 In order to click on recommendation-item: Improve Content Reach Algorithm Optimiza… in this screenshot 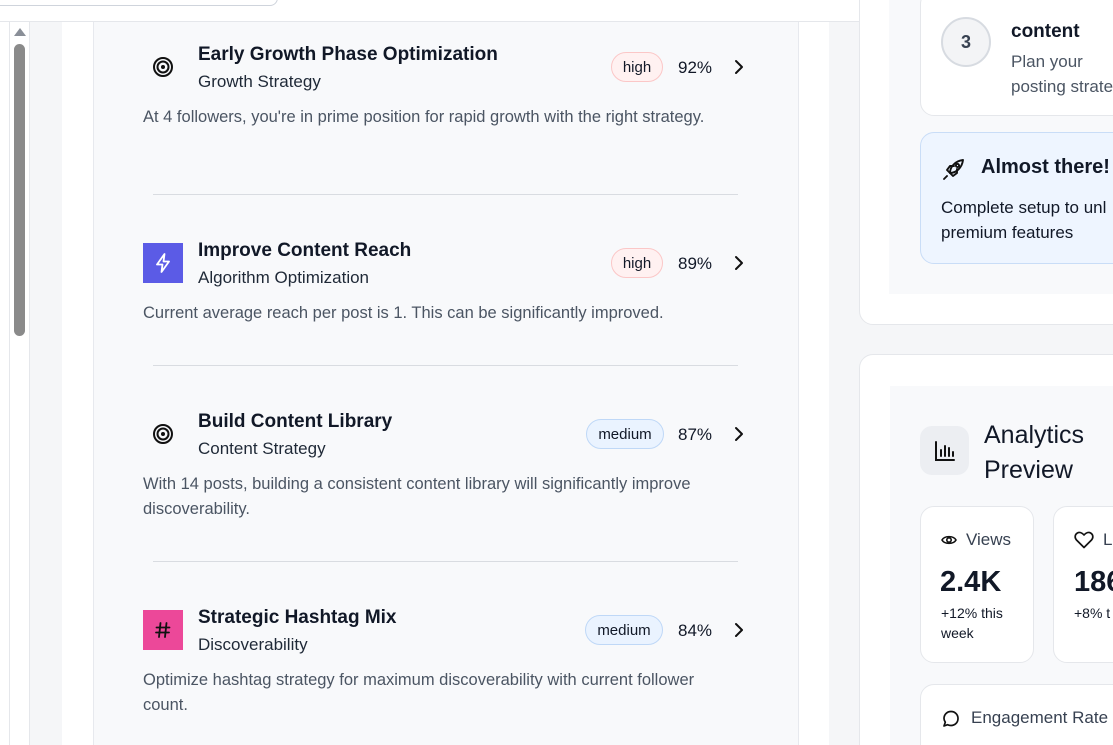, I will do `click(453, 287)`.